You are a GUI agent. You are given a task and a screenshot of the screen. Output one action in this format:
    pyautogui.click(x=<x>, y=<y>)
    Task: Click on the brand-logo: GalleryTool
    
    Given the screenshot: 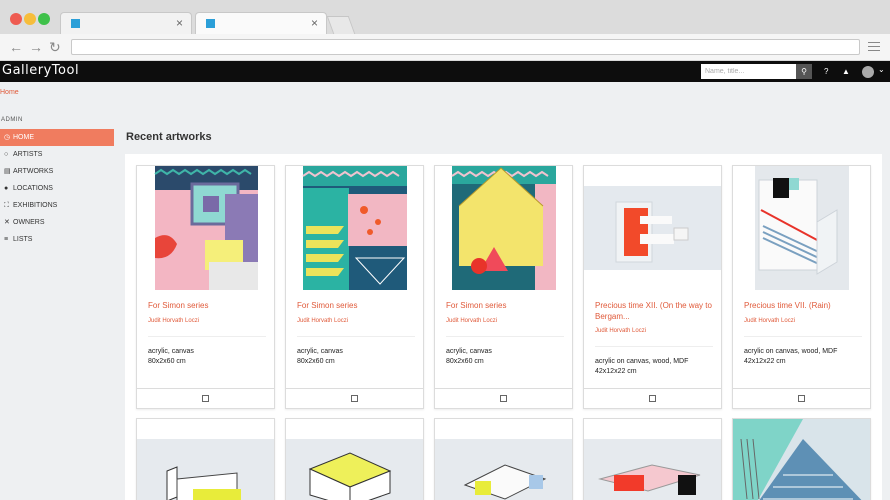 What is the action you would take?
    pyautogui.click(x=40, y=70)
    